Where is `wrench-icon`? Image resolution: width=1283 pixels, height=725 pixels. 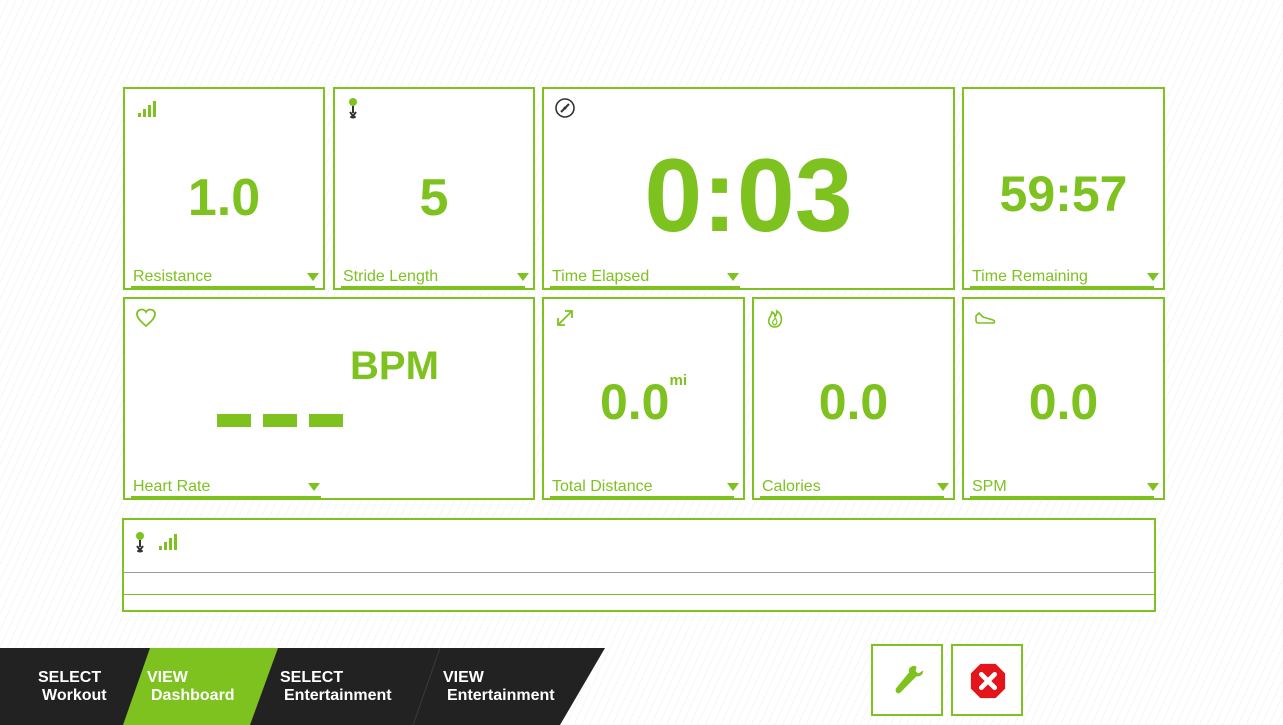 wrench-icon is located at coordinates (909, 679).